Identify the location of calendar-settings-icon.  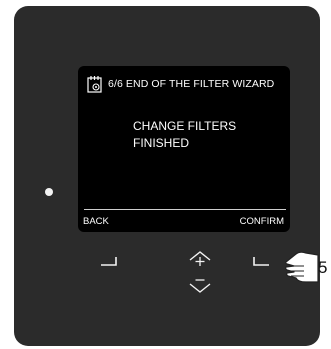
(94, 84).